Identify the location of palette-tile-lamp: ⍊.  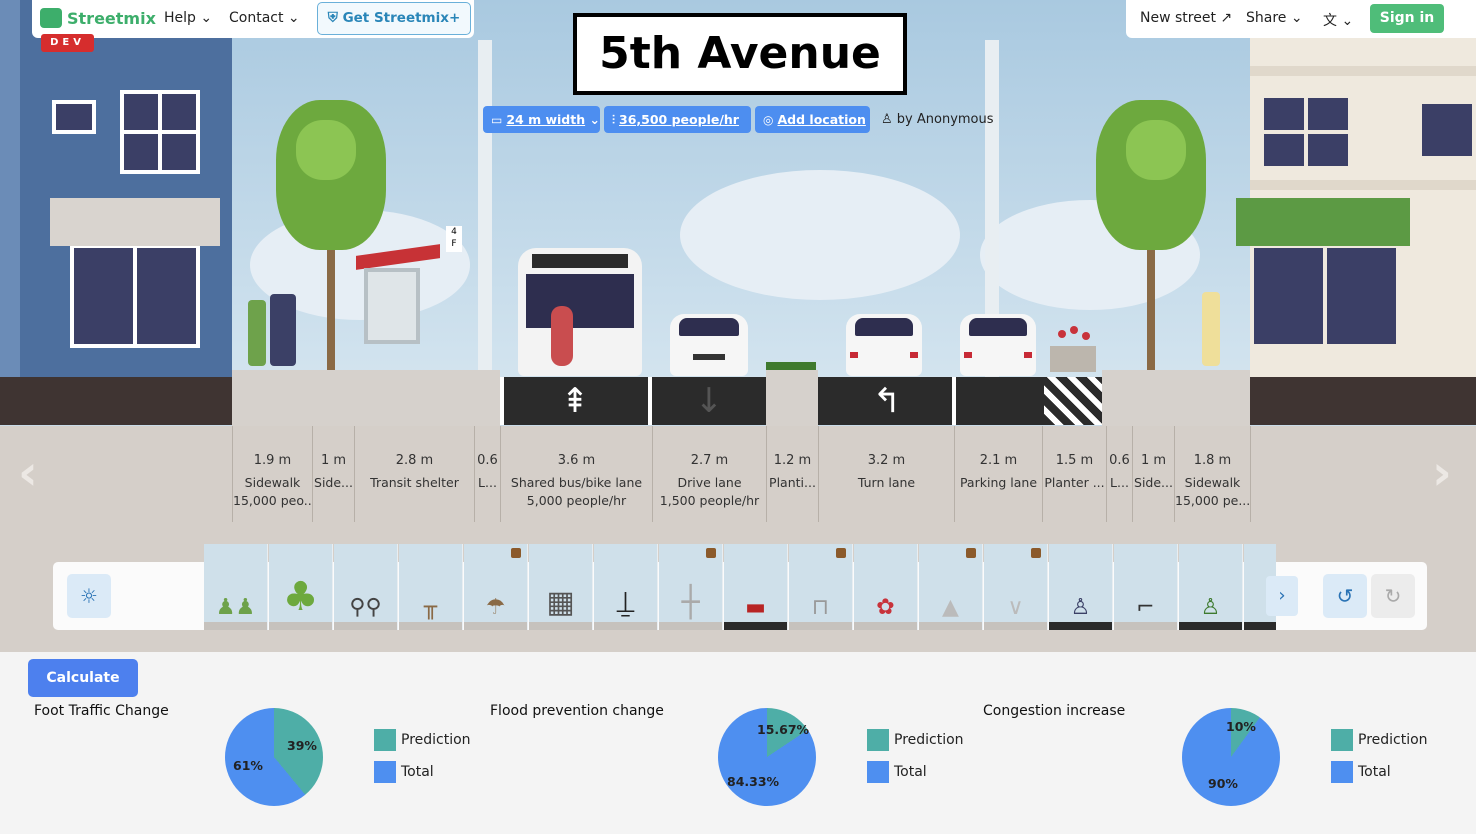
(626, 587).